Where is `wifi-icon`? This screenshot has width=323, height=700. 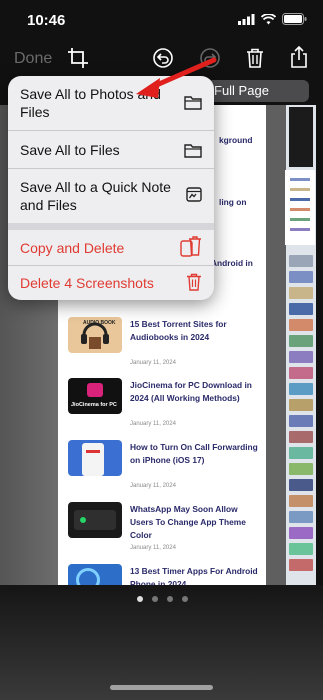 wifi-icon is located at coordinates (268, 18).